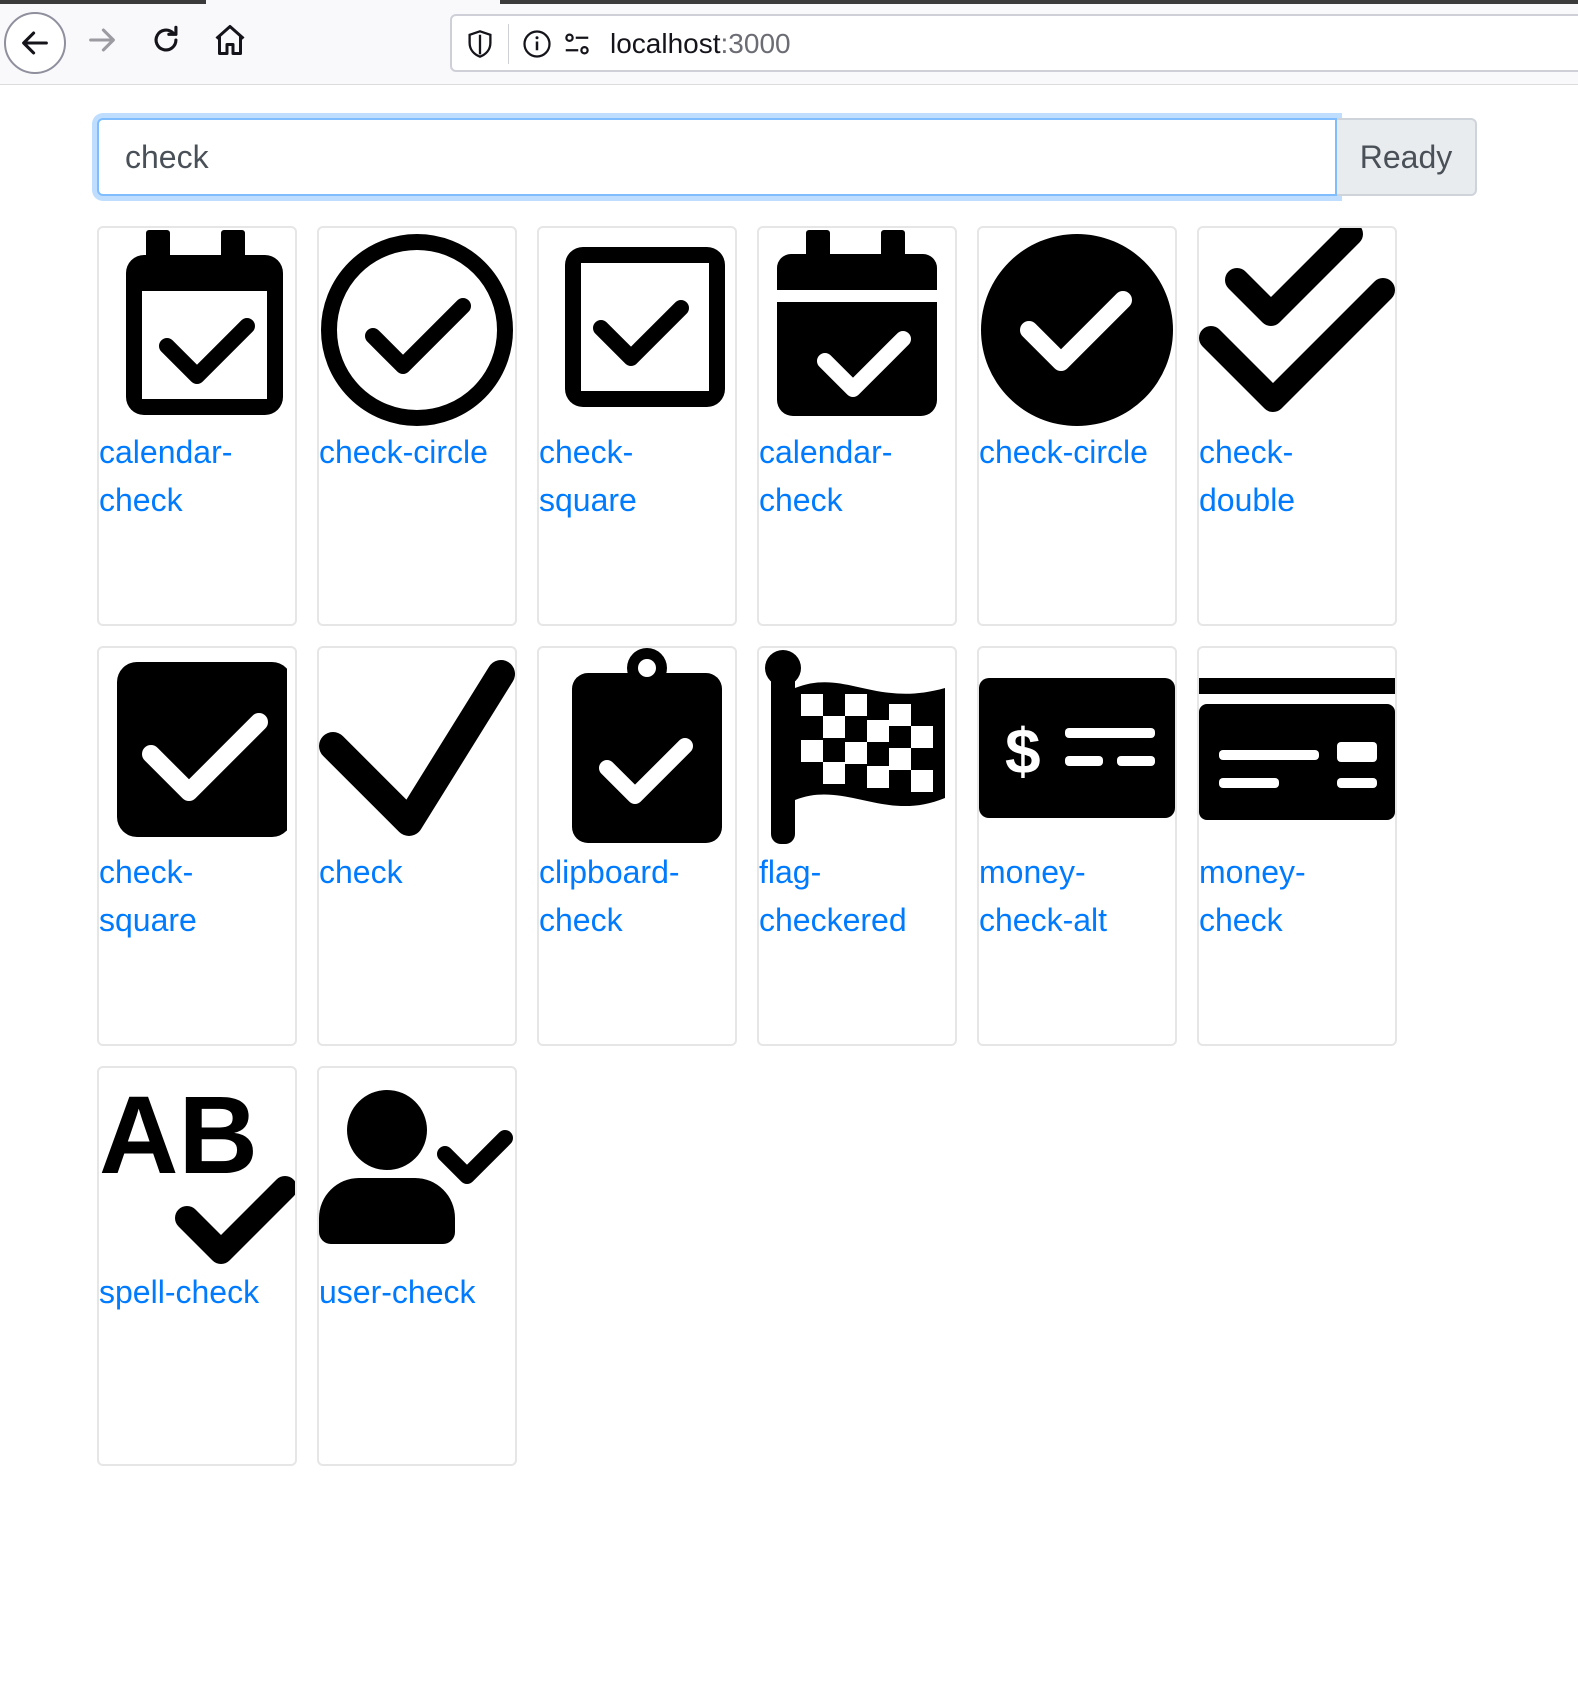 This screenshot has height=1690, width=1578. Describe the element at coordinates (637, 748) in the screenshot. I see `clipboard-check-icon` at that location.